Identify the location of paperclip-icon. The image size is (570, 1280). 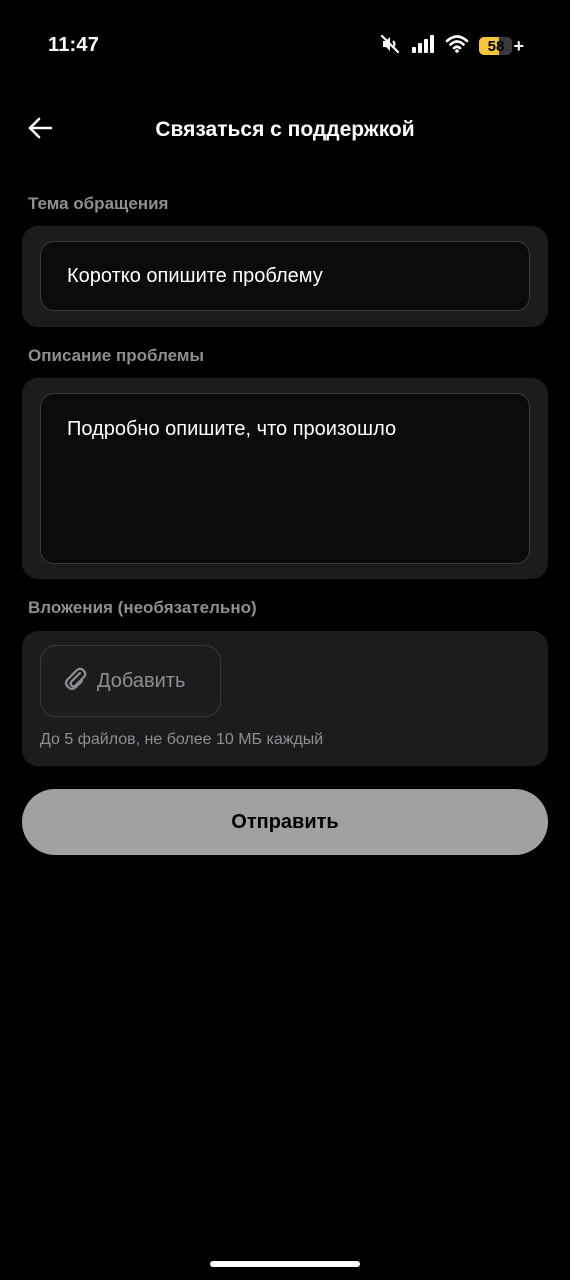
(75, 681).